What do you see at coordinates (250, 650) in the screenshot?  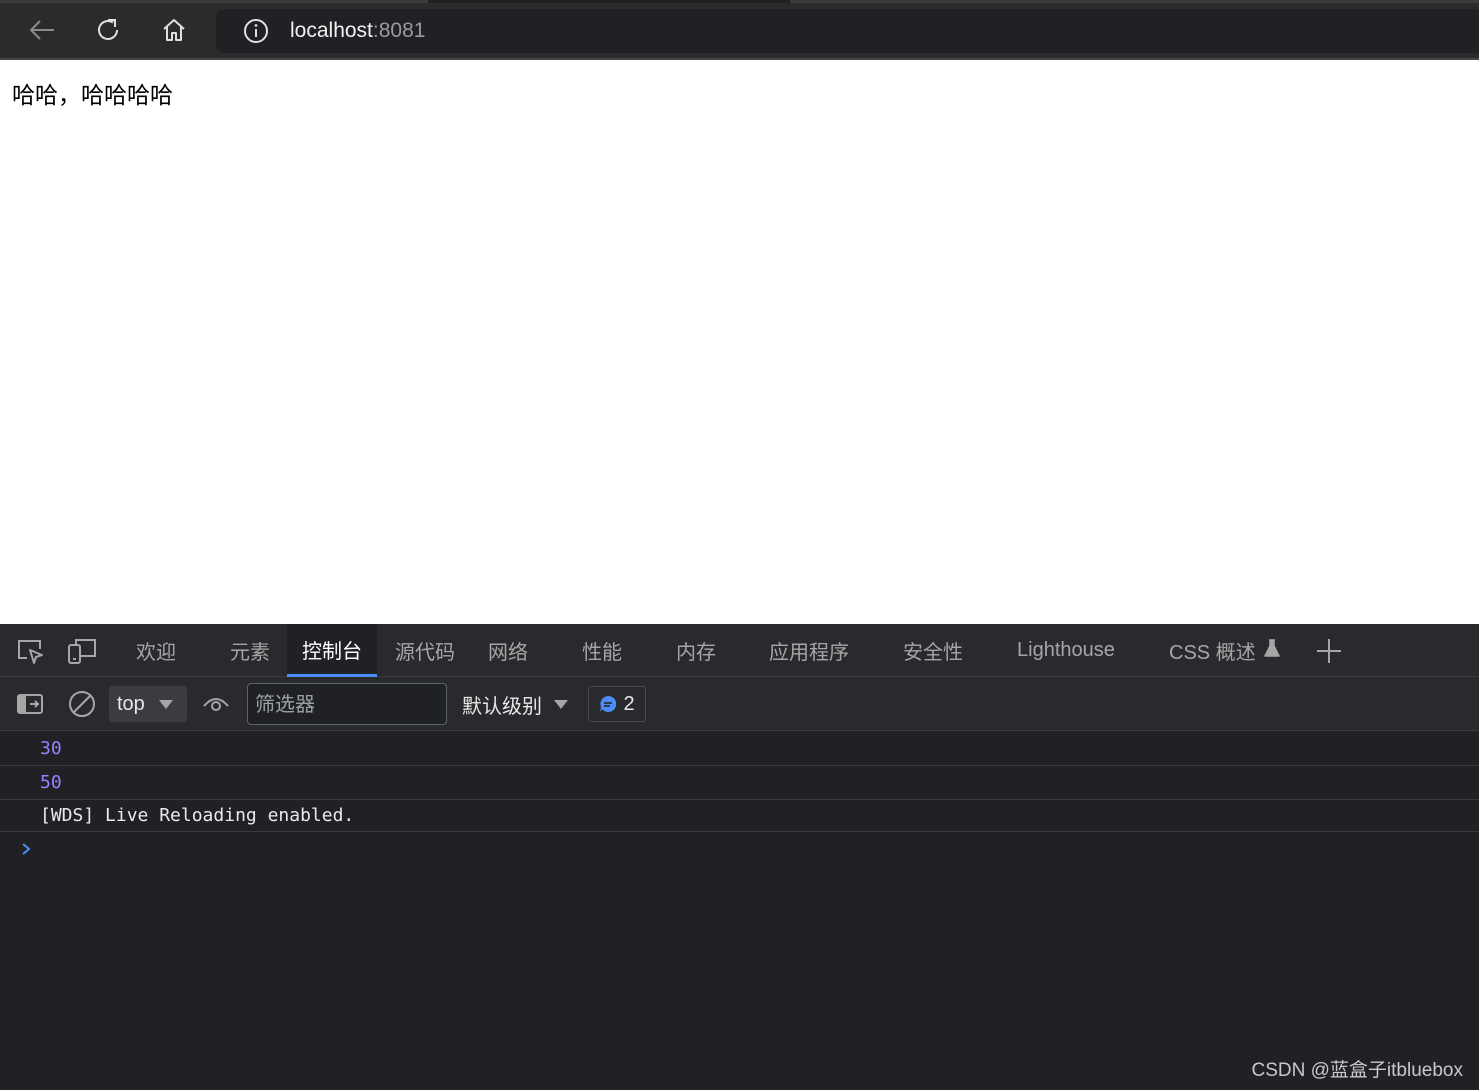 I see `tab-elements: 元素` at bounding box center [250, 650].